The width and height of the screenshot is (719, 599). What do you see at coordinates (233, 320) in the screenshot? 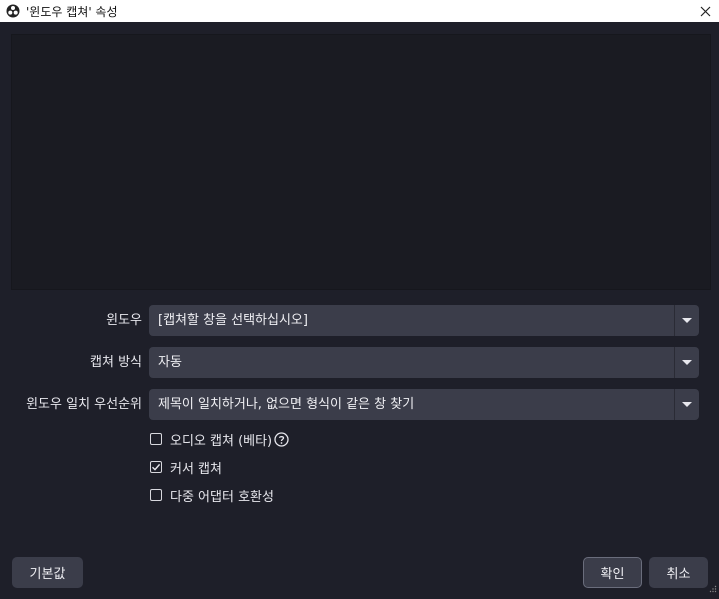
I see `window-select-value: [캡쳐할 창을 선택하십시오]` at bounding box center [233, 320].